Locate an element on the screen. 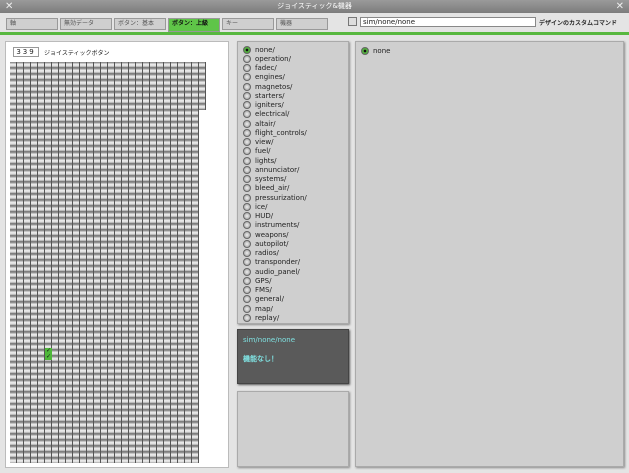 The image size is (629, 473). category-label: operation/ is located at coordinates (273, 58).